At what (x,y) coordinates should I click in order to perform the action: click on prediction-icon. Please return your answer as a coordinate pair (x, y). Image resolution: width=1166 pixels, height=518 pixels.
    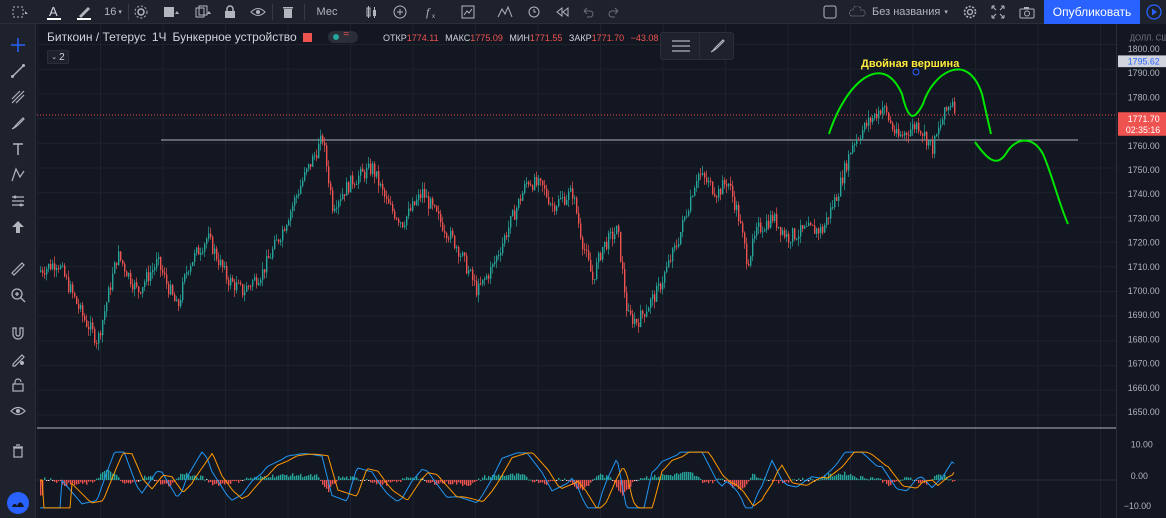
    Looking at the image, I should click on (18, 201).